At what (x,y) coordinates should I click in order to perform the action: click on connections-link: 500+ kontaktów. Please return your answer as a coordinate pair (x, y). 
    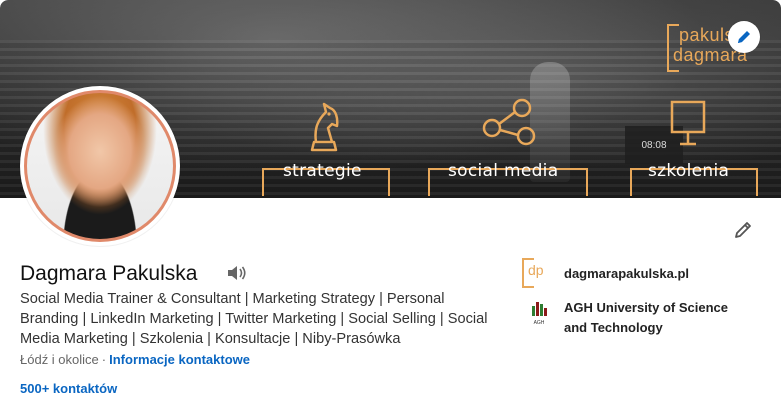
    Looking at the image, I should click on (68, 388).